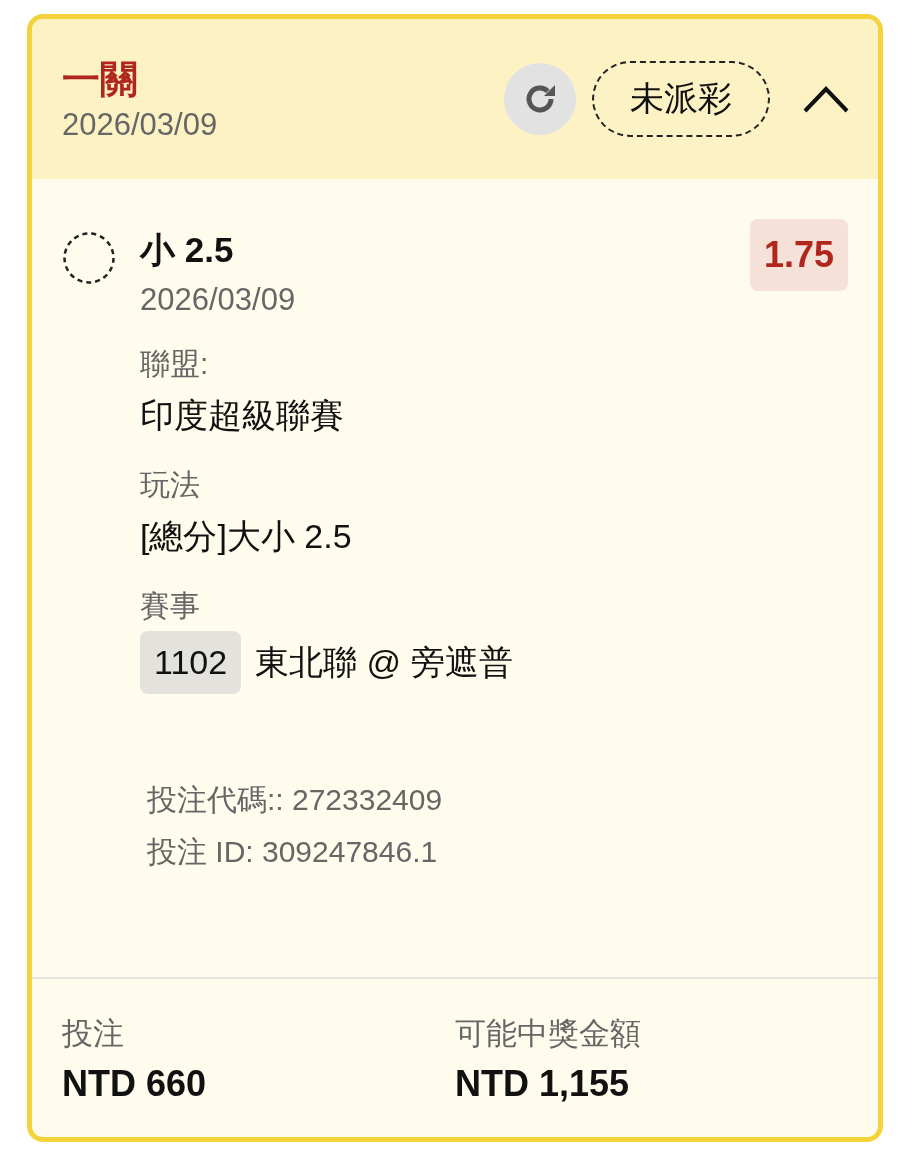 The image size is (913, 1174). I want to click on amount-label: 投注, so click(93, 1034).